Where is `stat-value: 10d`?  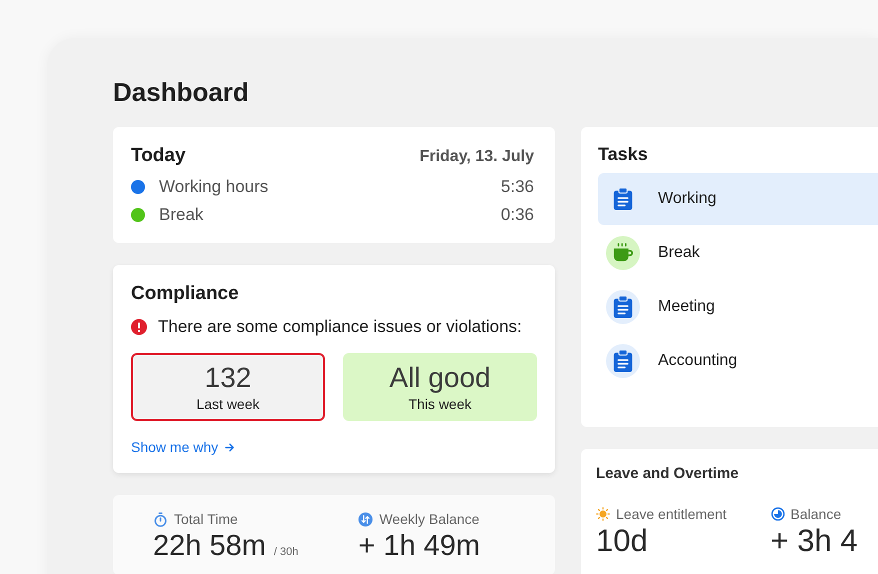 stat-value: 10d is located at coordinates (622, 541).